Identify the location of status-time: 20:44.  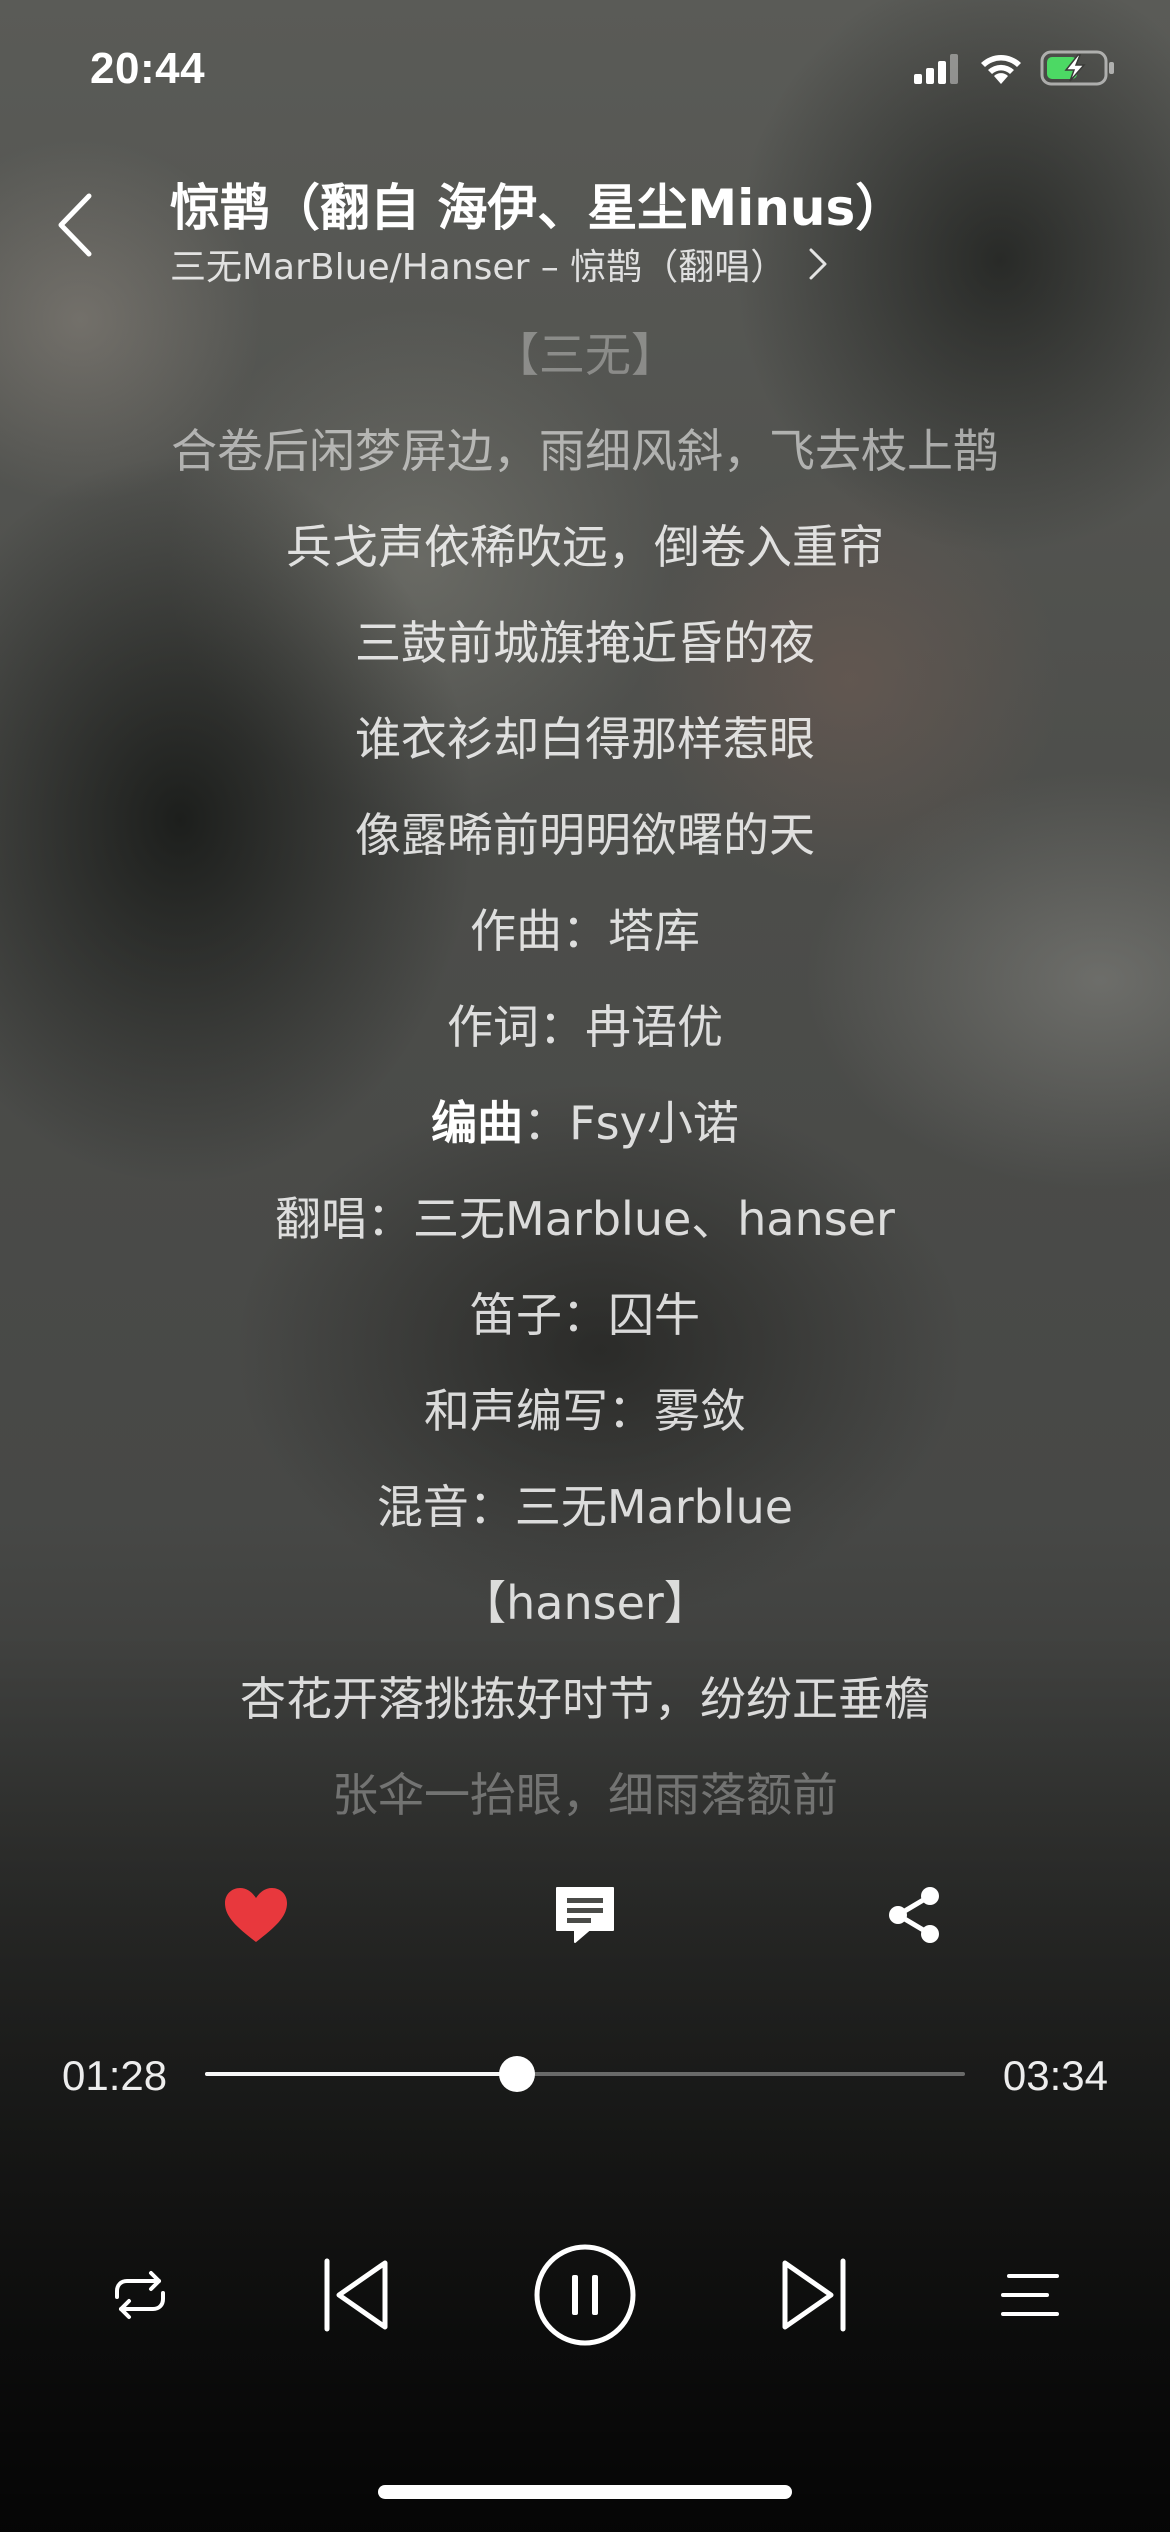
(148, 68).